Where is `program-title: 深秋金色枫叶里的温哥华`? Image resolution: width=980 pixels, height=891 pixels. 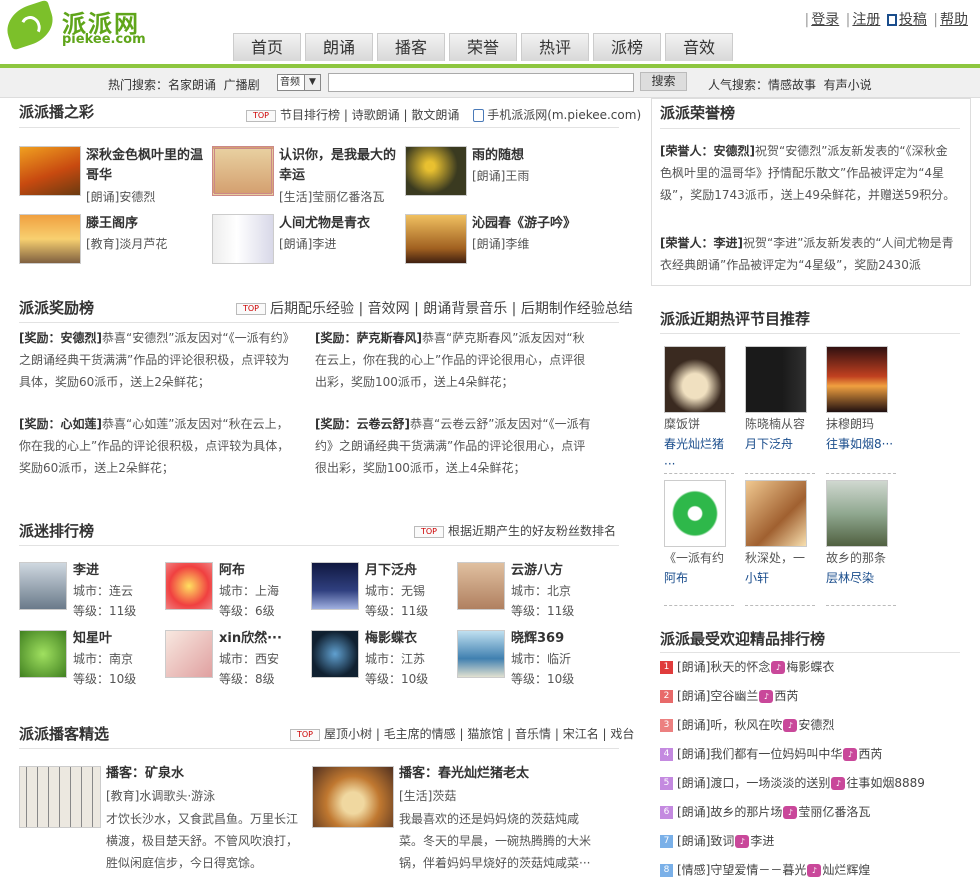
program-title: 深秋金色枫叶里的温哥华 is located at coordinates (146, 166).